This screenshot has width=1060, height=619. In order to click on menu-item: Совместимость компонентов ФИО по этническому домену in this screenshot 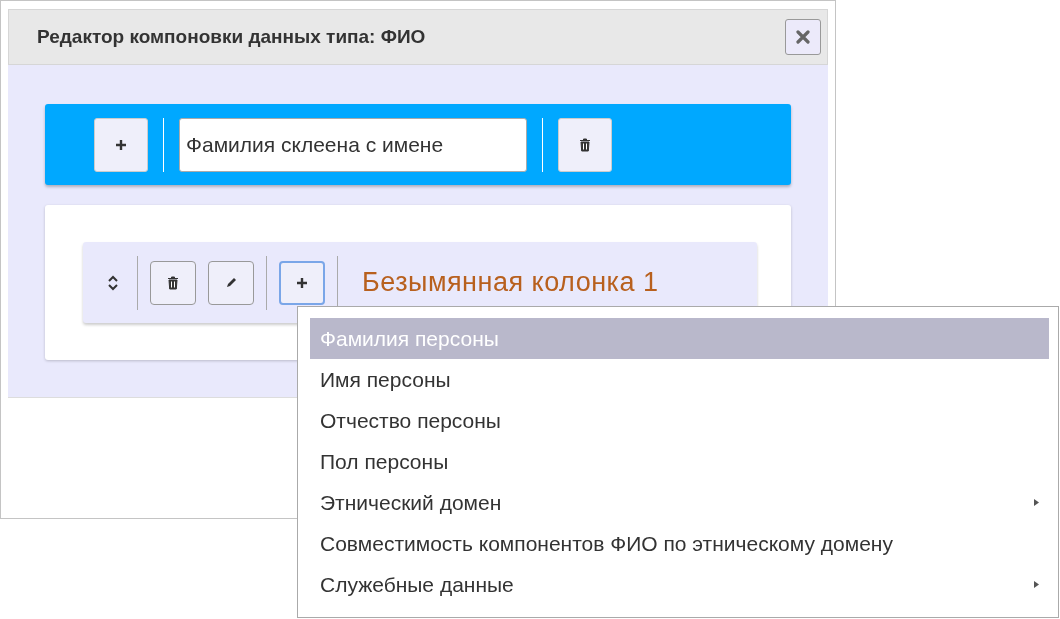, I will do `click(679, 543)`.